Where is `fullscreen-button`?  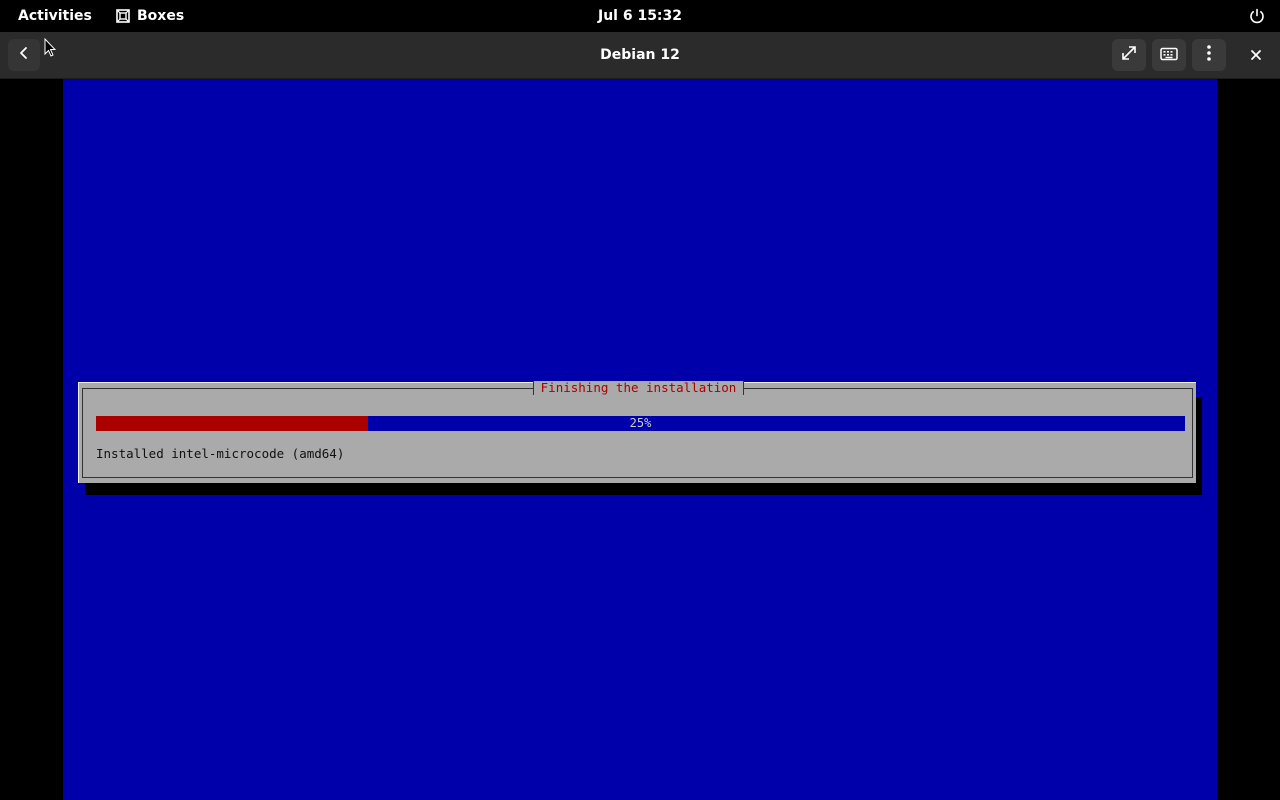
fullscreen-button is located at coordinates (1129, 55).